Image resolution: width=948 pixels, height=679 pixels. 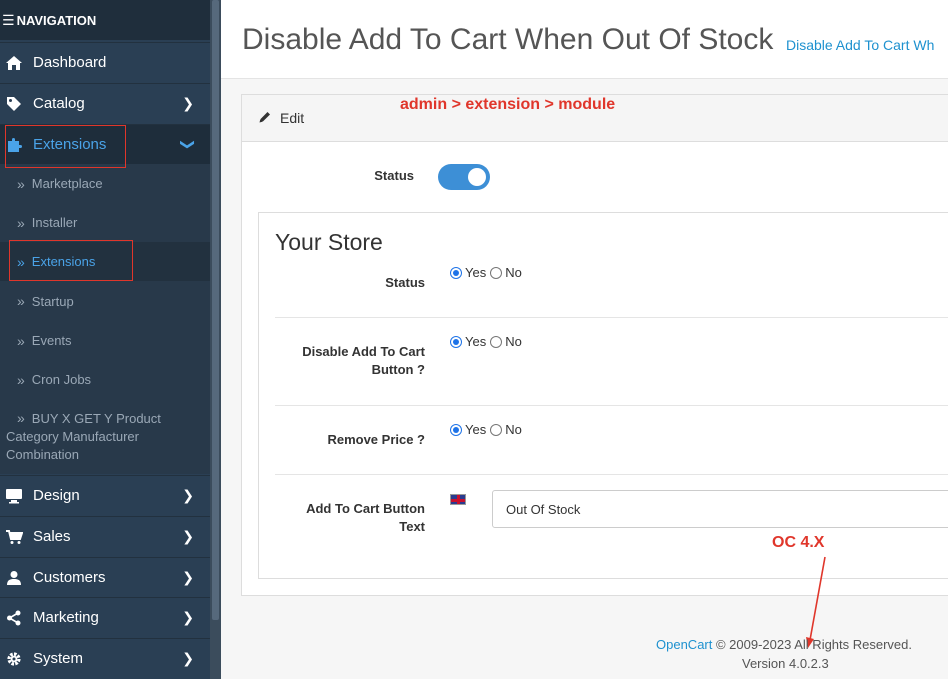 What do you see at coordinates (684, 644) in the screenshot?
I see `opencart-link: OpenCart` at bounding box center [684, 644].